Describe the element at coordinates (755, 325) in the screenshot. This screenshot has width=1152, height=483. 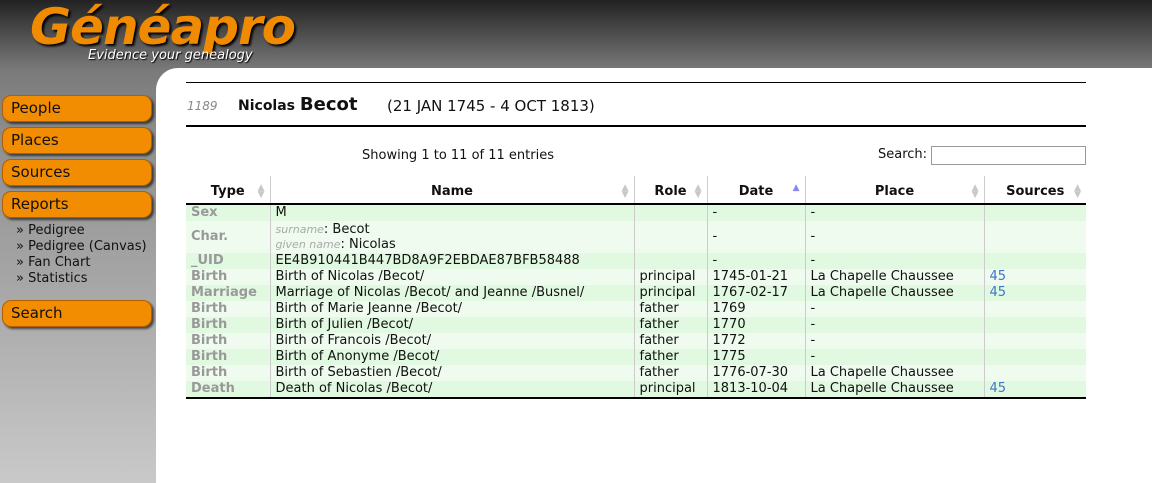
I see `cell-date: 1770` at that location.